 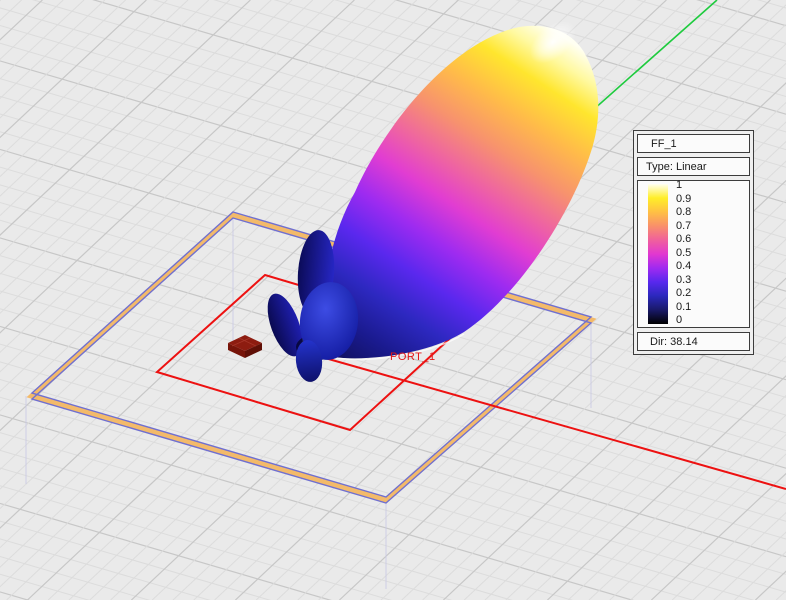 What do you see at coordinates (693, 143) in the screenshot?
I see `legend-title: FF_1` at bounding box center [693, 143].